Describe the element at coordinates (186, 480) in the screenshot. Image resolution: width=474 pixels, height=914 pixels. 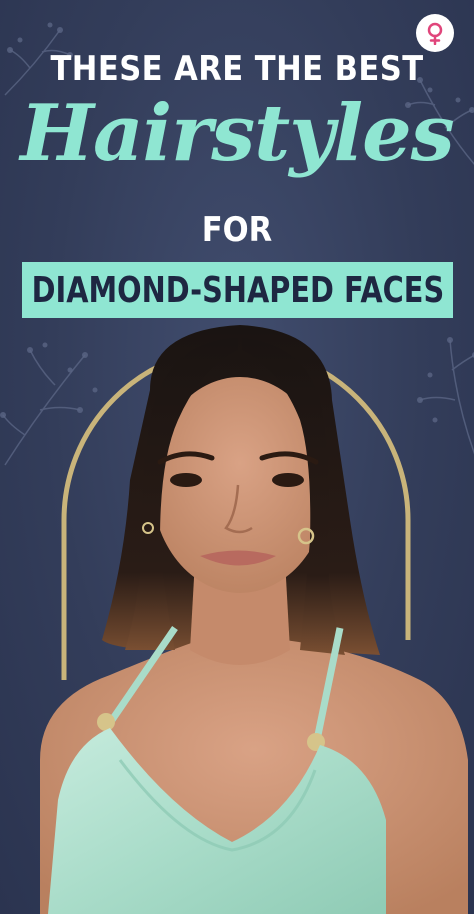
I see `eye-left` at that location.